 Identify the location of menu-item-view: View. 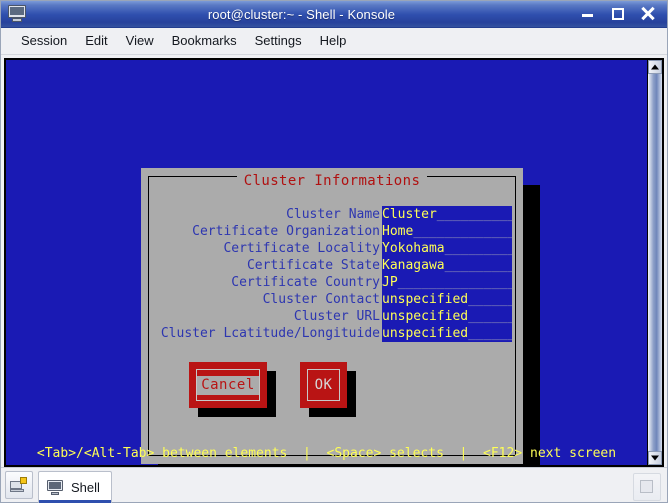
(140, 41).